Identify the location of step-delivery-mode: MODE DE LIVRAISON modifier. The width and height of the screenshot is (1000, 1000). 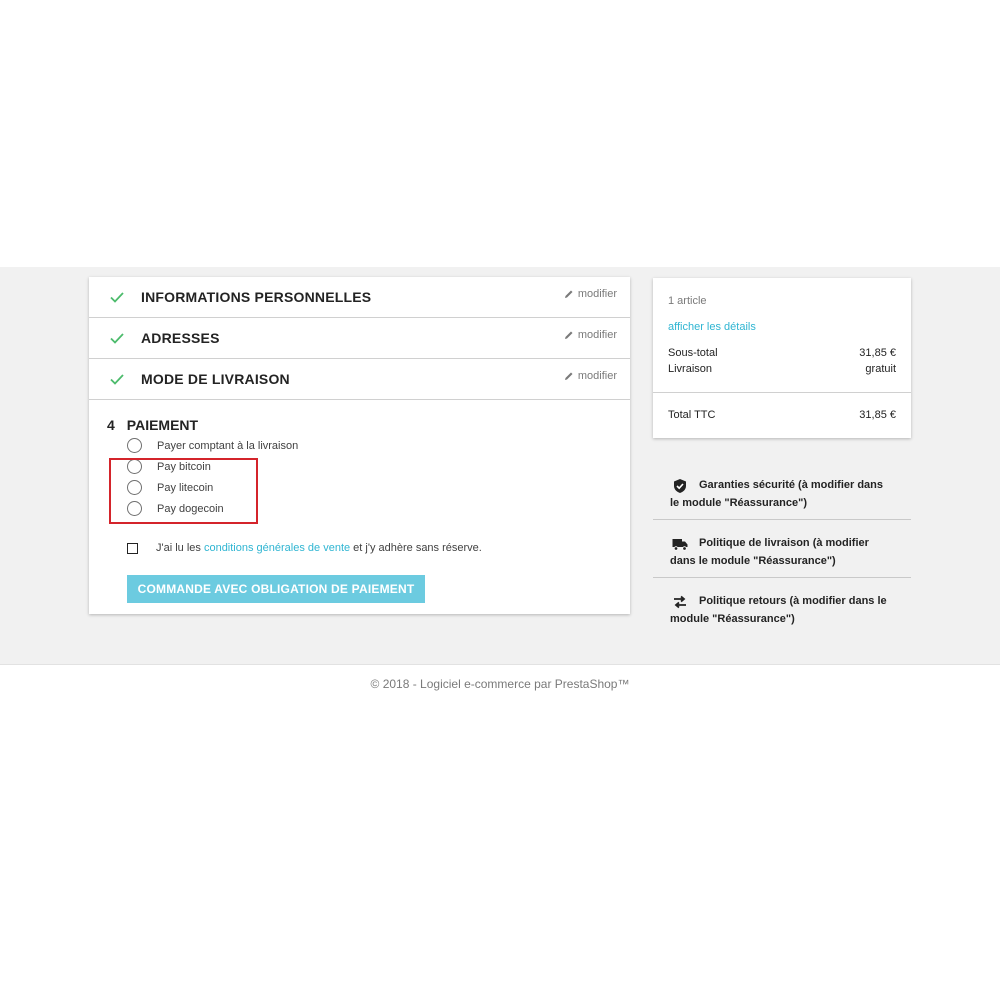
(359, 379).